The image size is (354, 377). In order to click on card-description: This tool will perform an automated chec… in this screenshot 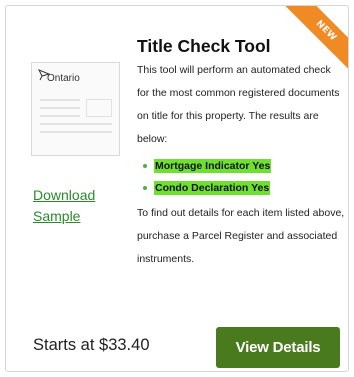, I will do `click(238, 104)`.